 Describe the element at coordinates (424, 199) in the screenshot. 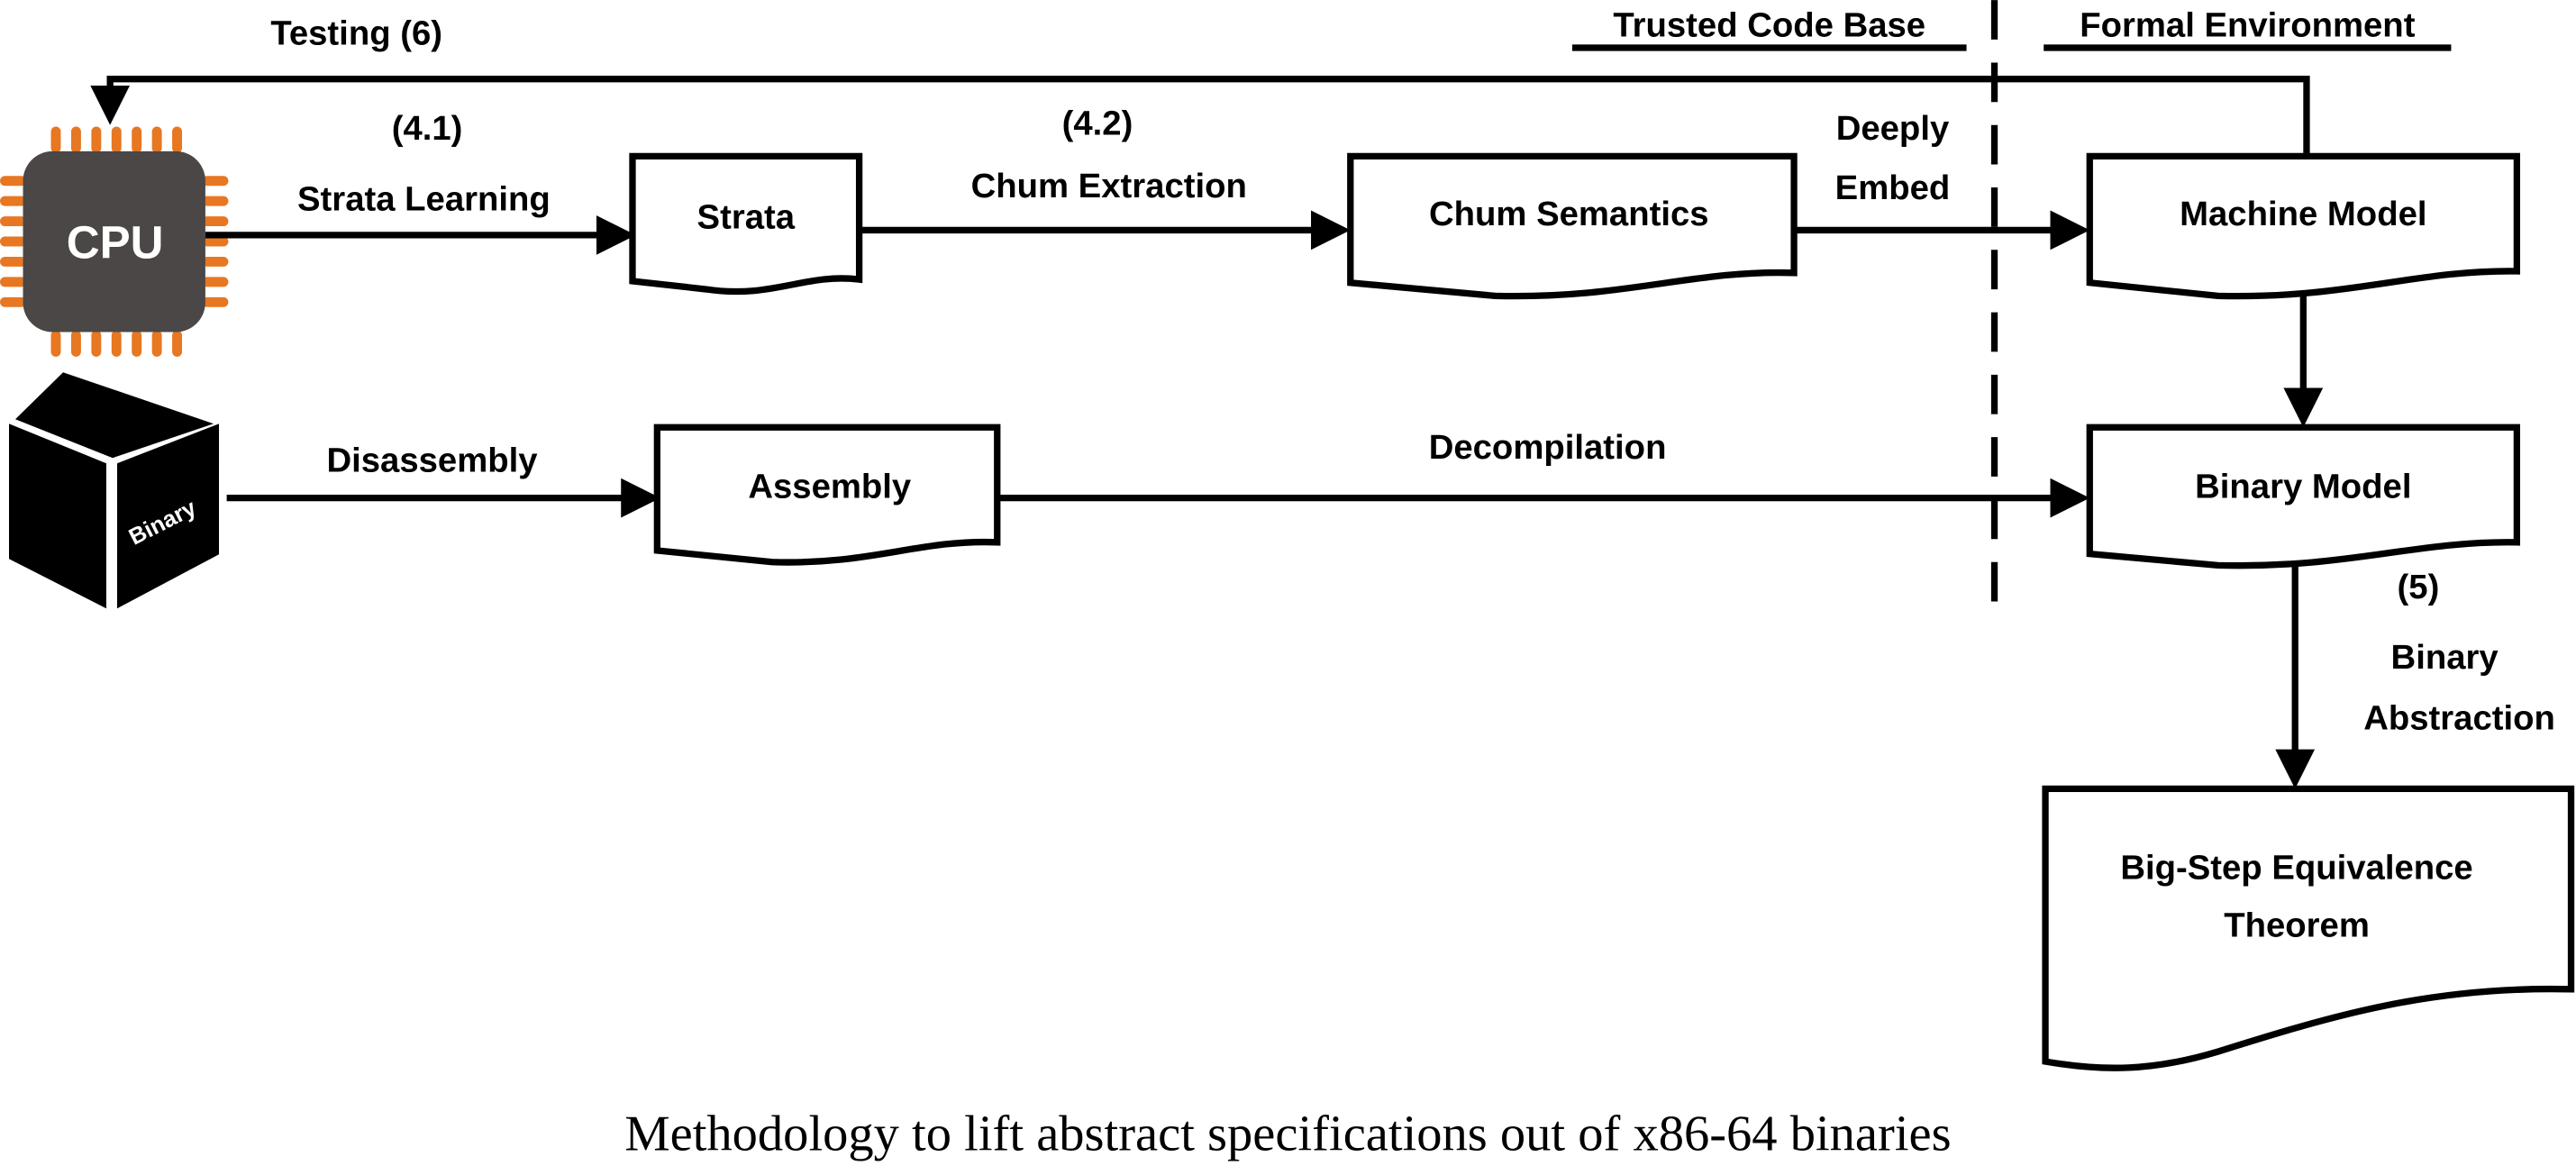

I see `strata-learning-label: Strata Learning` at that location.